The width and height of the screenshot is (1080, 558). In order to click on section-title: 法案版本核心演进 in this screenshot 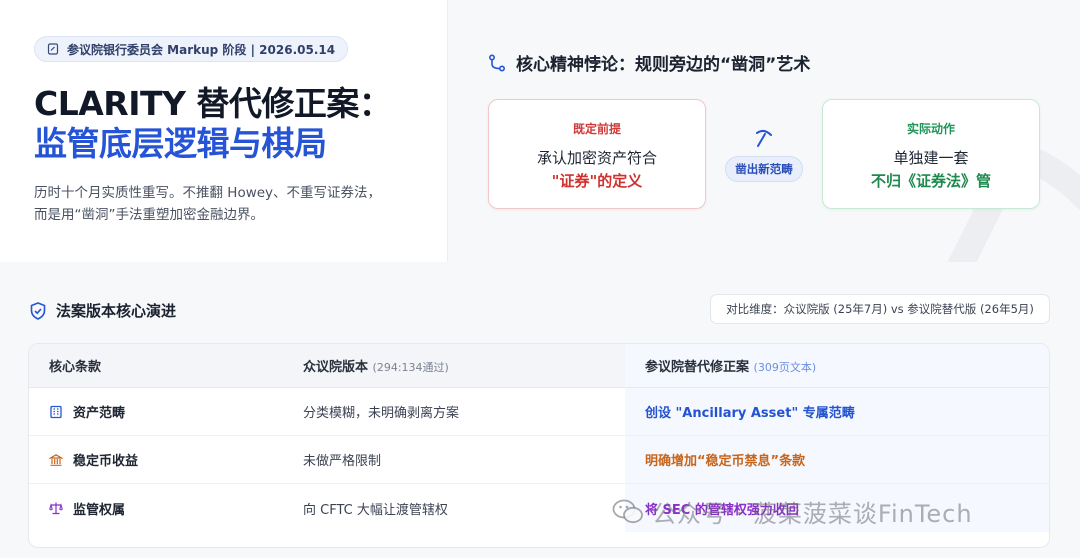, I will do `click(116, 311)`.